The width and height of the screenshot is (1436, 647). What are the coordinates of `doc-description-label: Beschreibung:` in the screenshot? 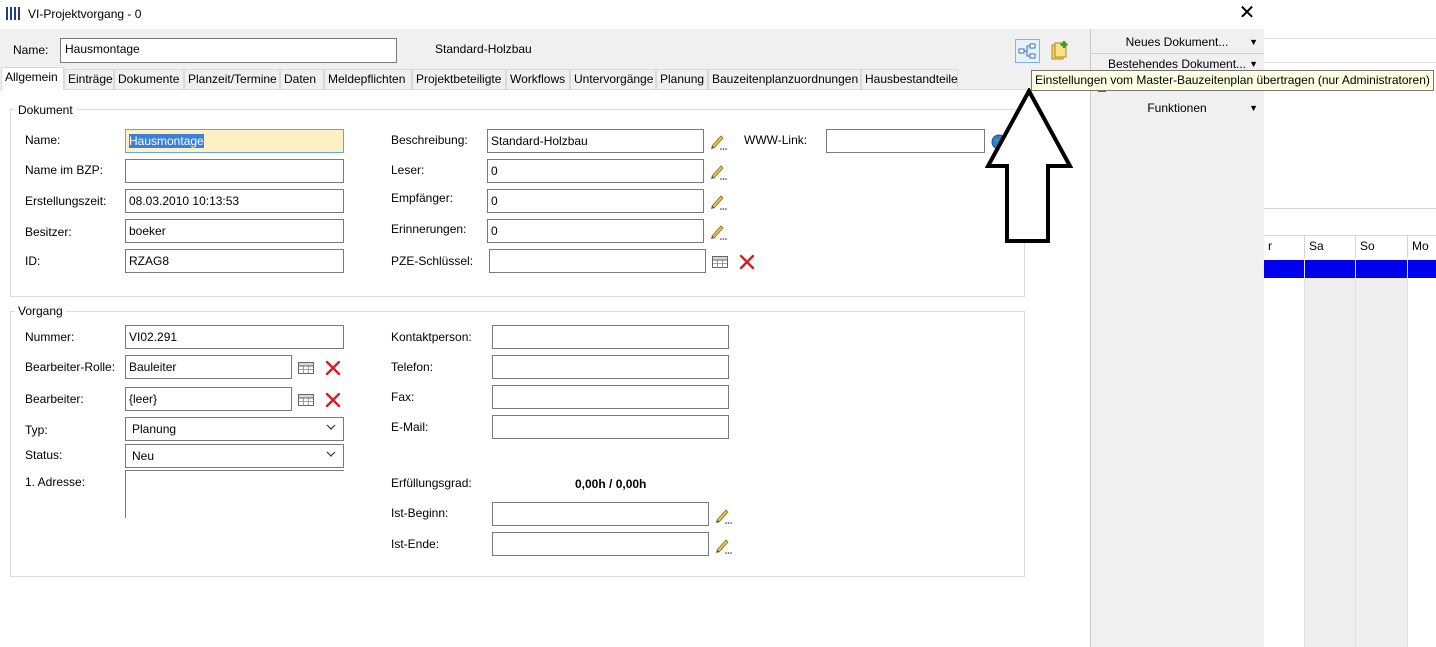 It's located at (429, 140).